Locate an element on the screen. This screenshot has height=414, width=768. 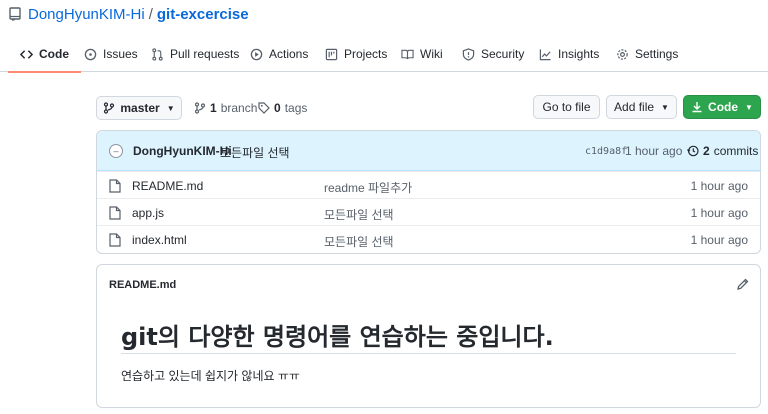
tab-security: Security is located at coordinates (493, 54).